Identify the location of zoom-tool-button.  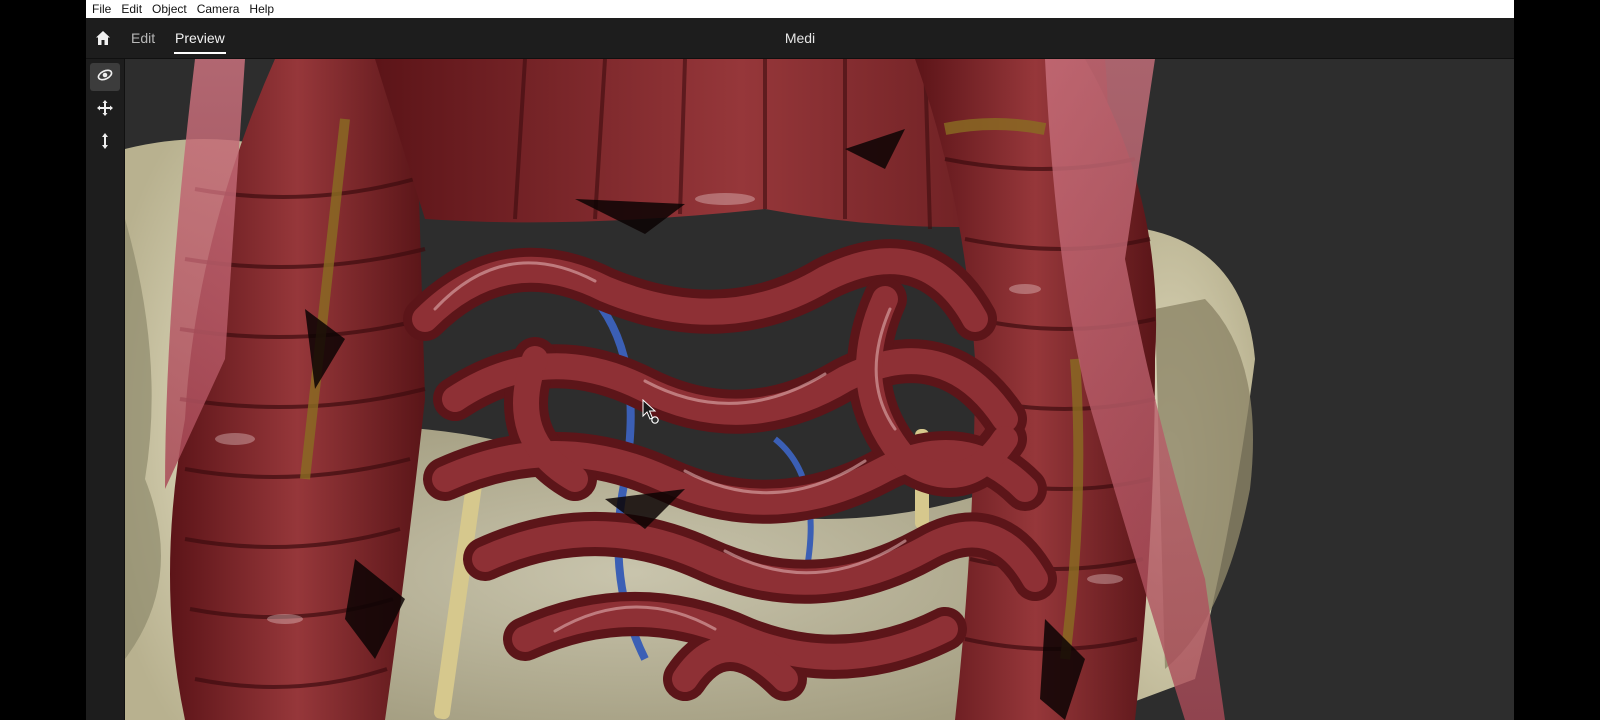
(105, 143).